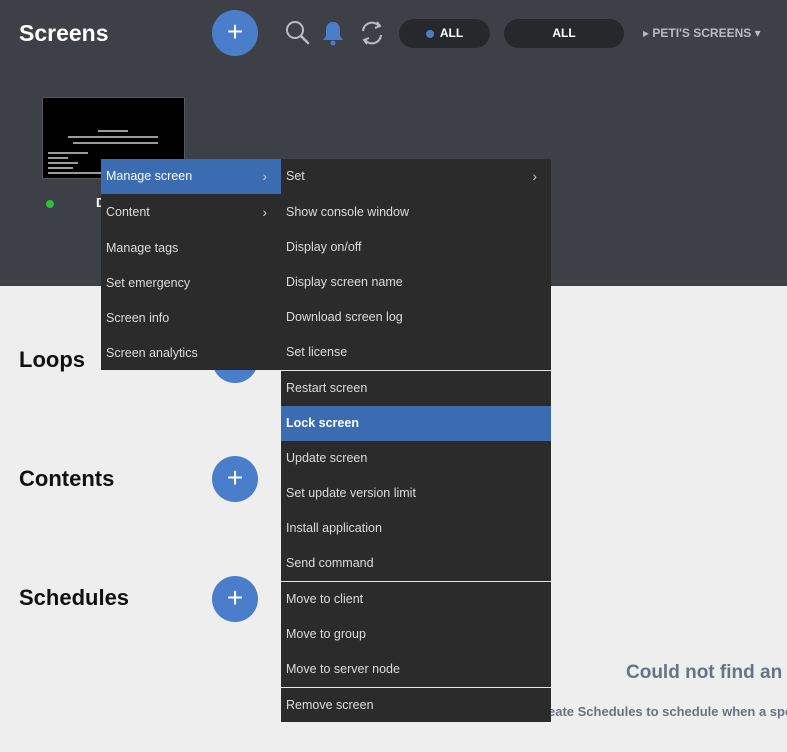 This screenshot has height=752, width=787. What do you see at coordinates (344, 282) in the screenshot?
I see `menu-item-label: Display screen name` at bounding box center [344, 282].